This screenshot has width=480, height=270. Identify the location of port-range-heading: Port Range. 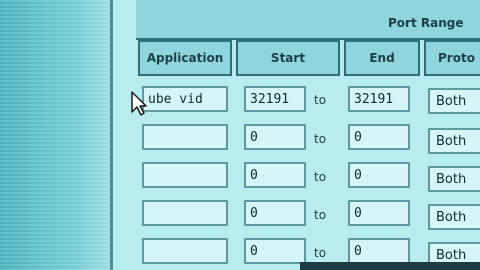
(426, 23).